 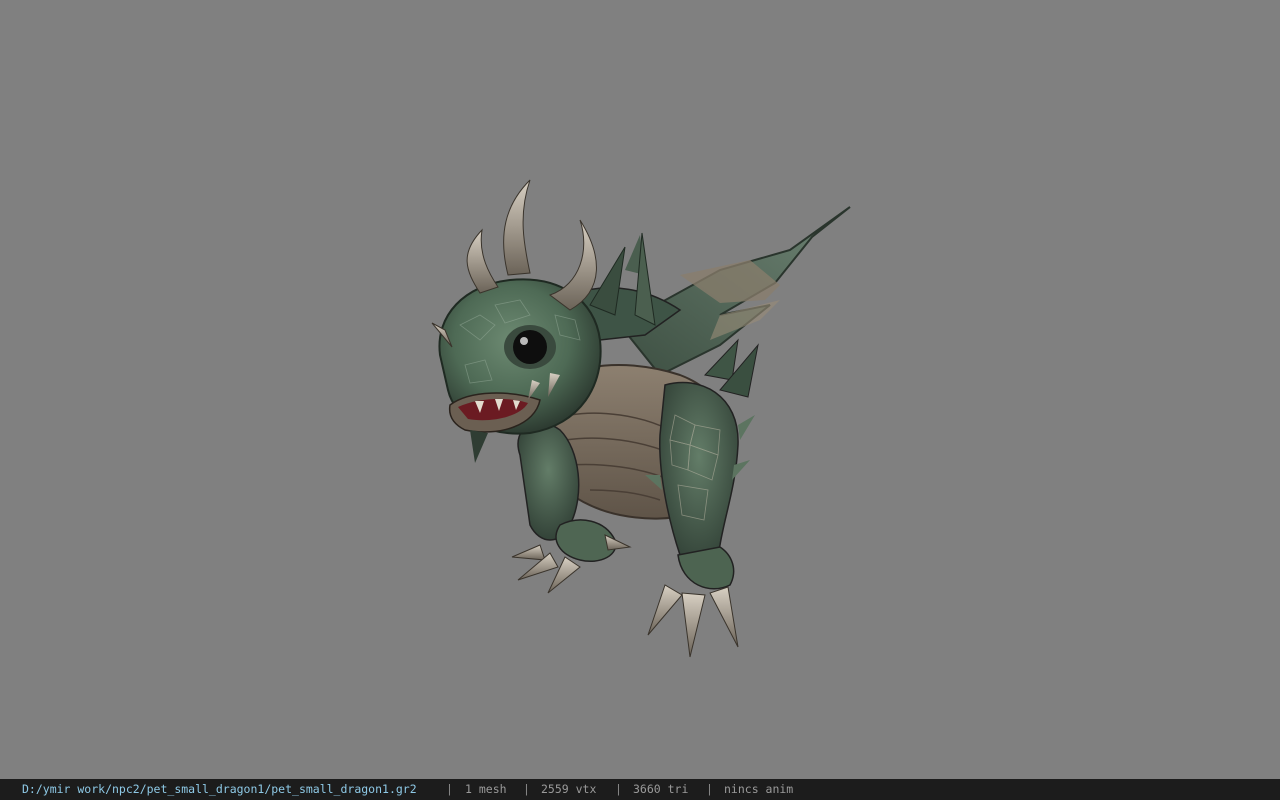 What do you see at coordinates (486, 789) in the screenshot?
I see `mesh-count: 1 mesh` at bounding box center [486, 789].